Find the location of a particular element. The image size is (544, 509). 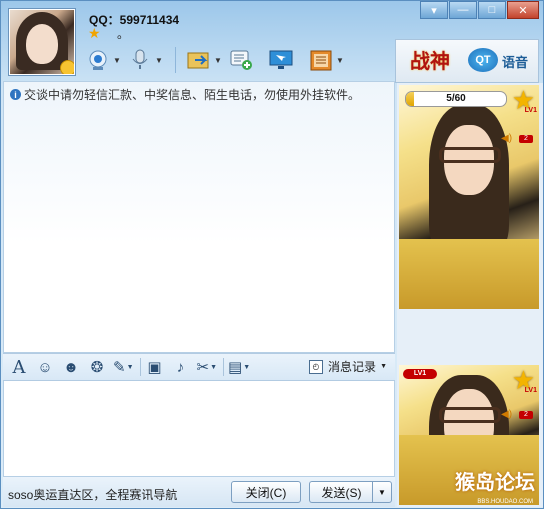

music-glyph: ♪ is located at coordinates (180, 367).